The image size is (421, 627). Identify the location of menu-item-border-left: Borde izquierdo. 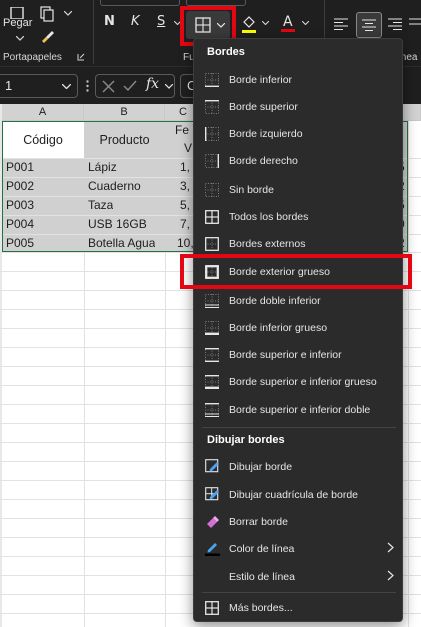
(298, 133).